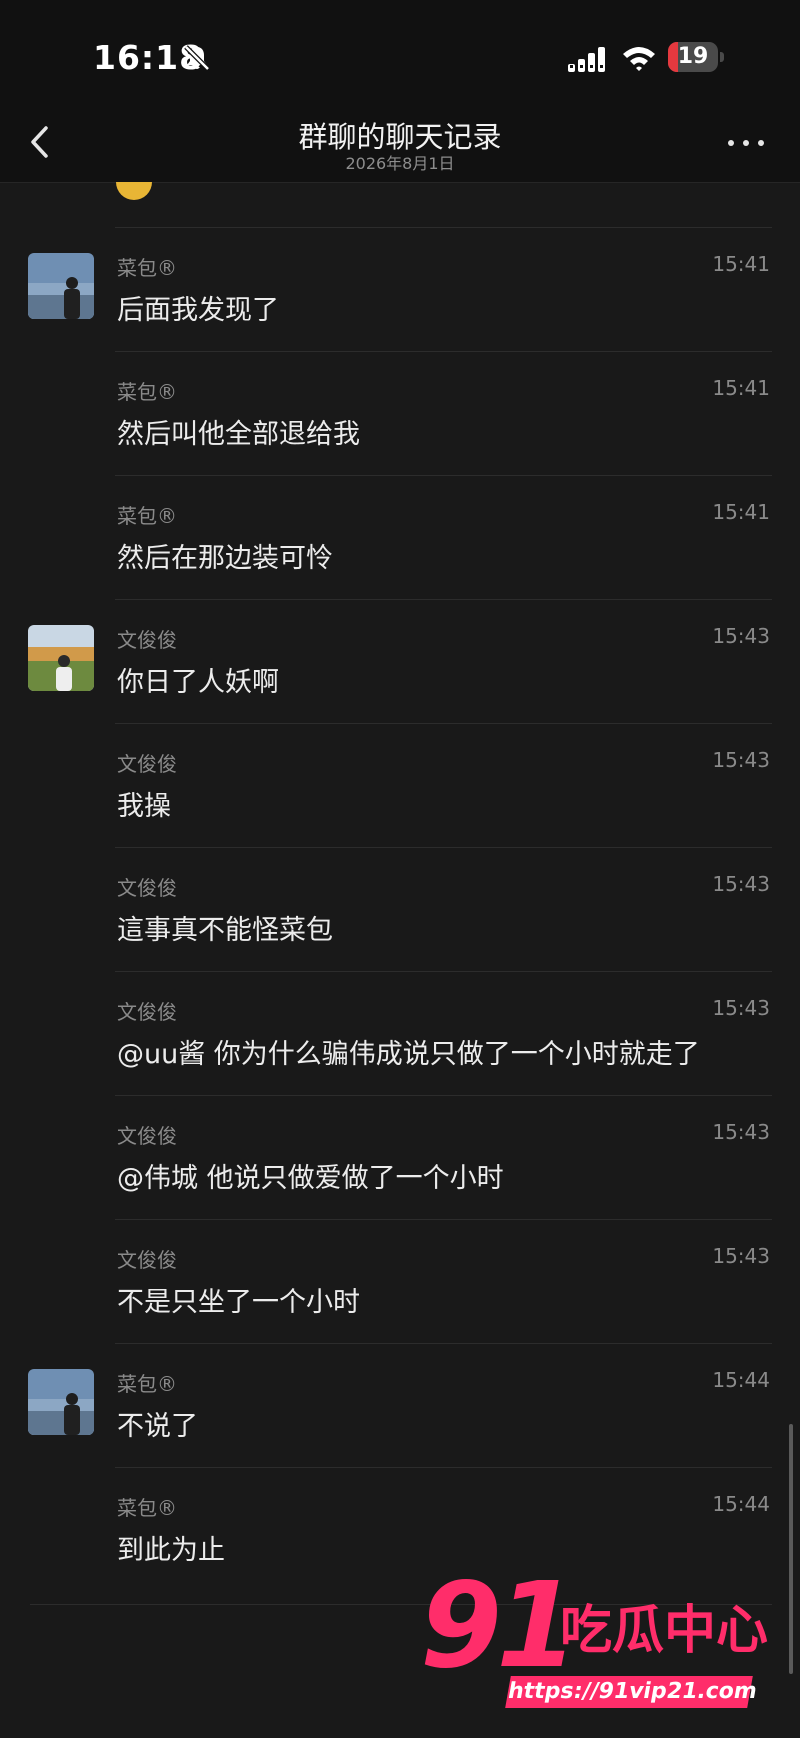 The width and height of the screenshot is (800, 1738). What do you see at coordinates (157, 1426) in the screenshot?
I see `message-text: 不说了` at bounding box center [157, 1426].